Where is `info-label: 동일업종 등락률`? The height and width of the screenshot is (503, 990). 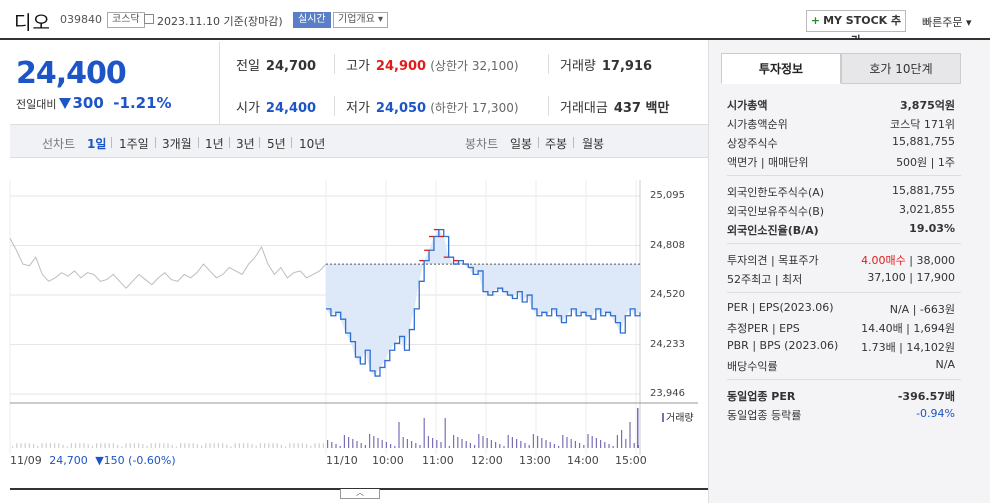 info-label: 동일업종 등락률 is located at coordinates (764, 415).